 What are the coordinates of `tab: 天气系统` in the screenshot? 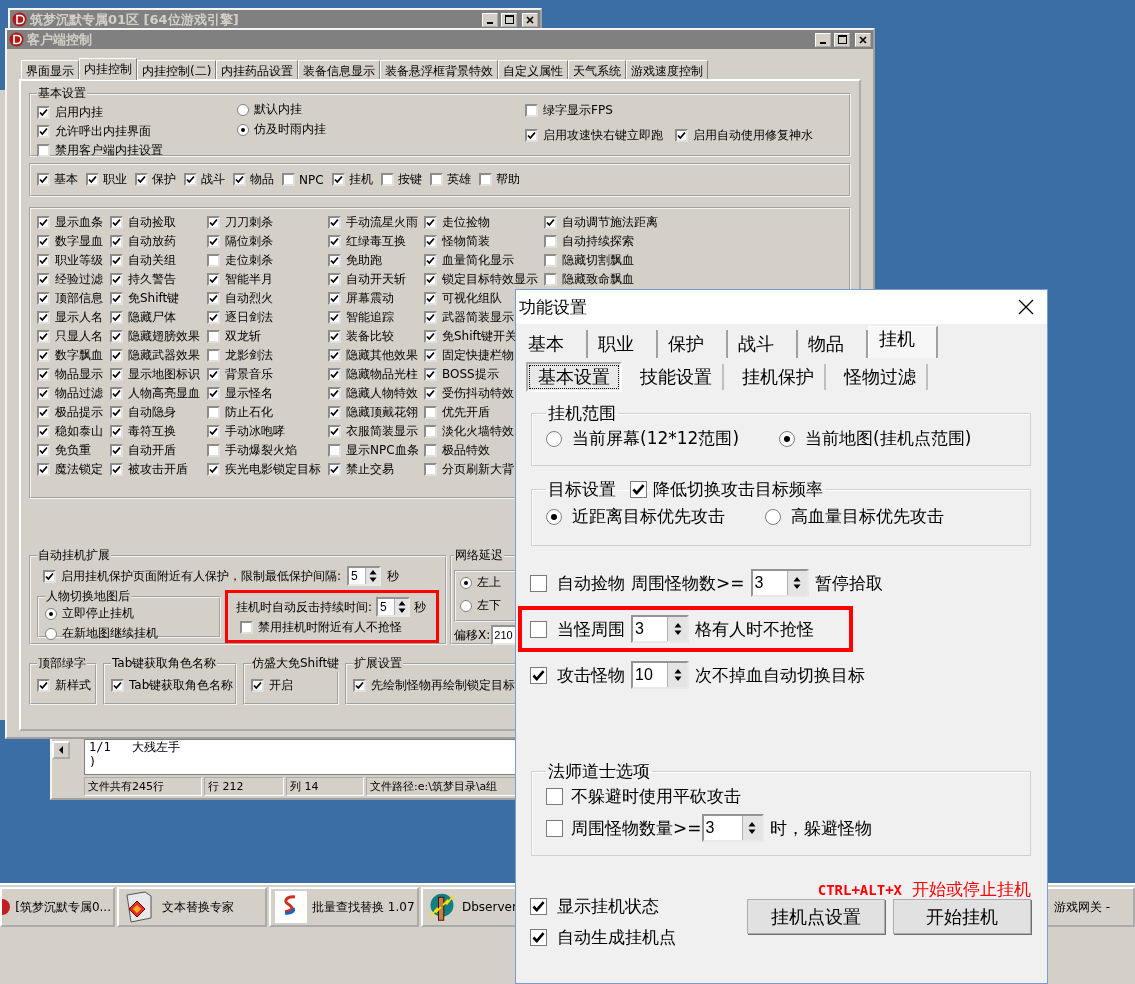 It's located at (597, 69).